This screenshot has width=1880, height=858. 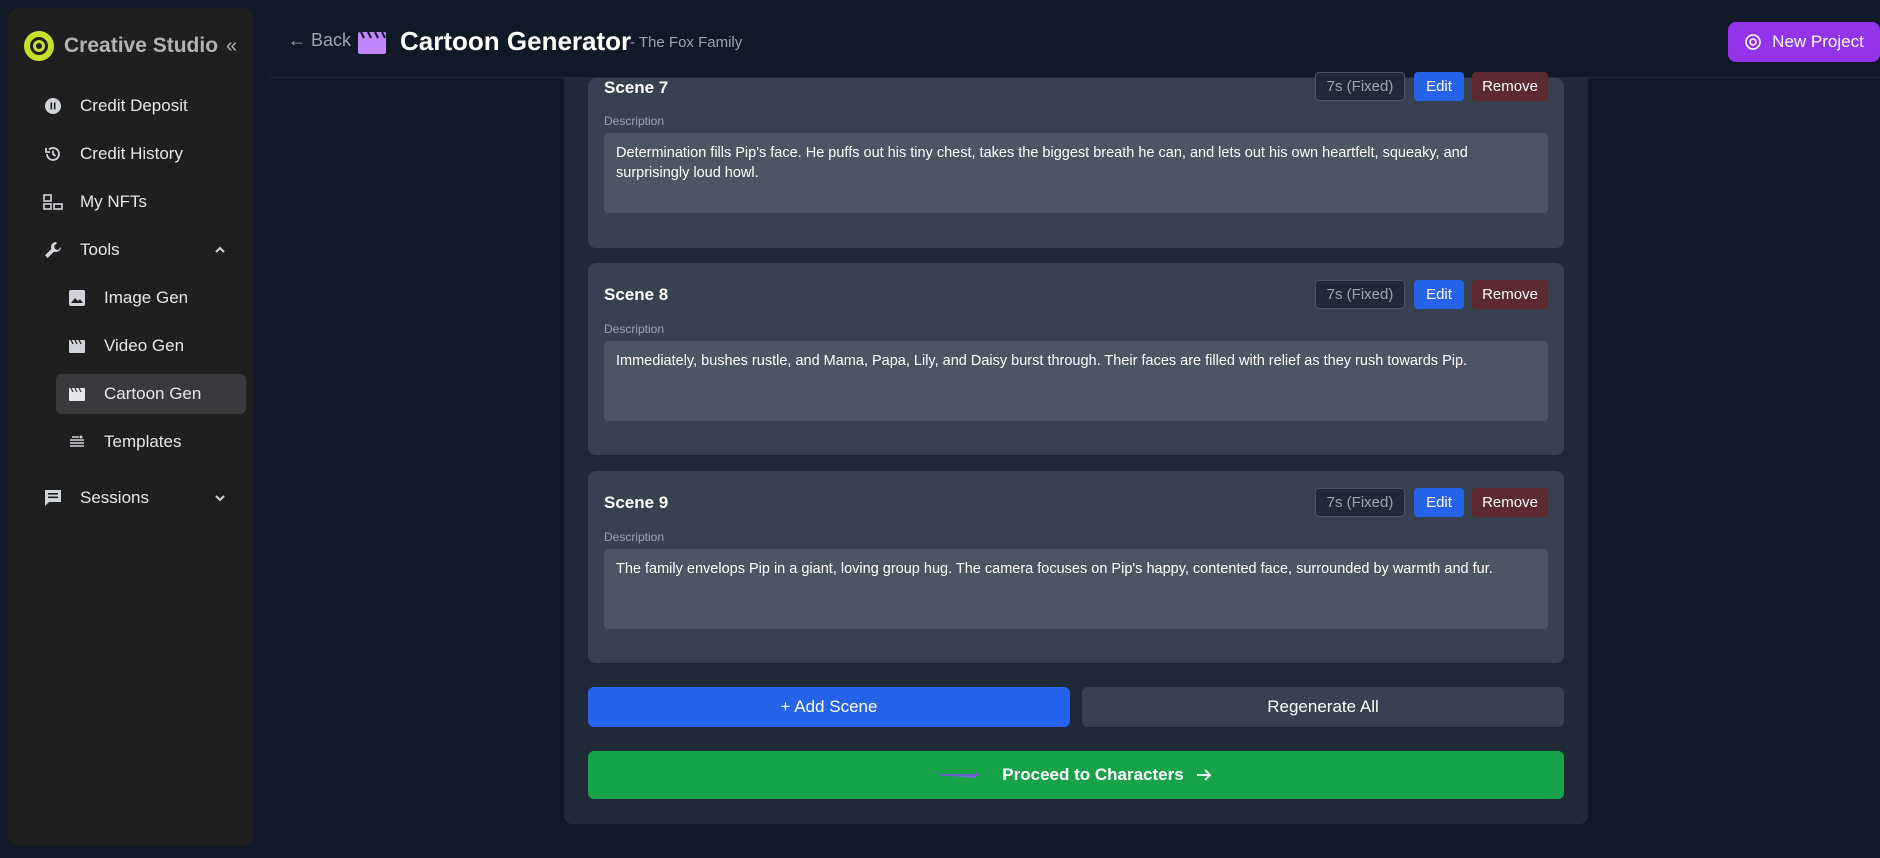 I want to click on new-project-button: New Project, so click(x=1804, y=42).